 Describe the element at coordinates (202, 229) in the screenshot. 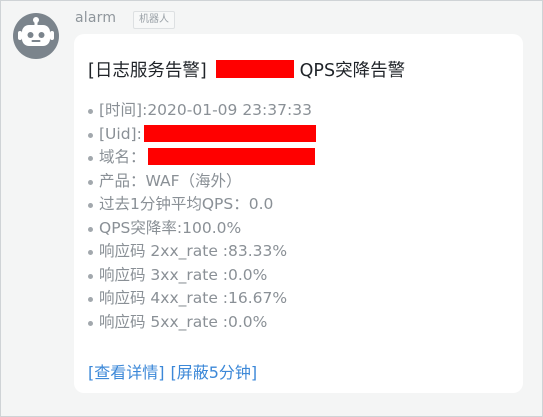

I see `field-qps-drop-rate: QPS突降率:100.0%` at that location.